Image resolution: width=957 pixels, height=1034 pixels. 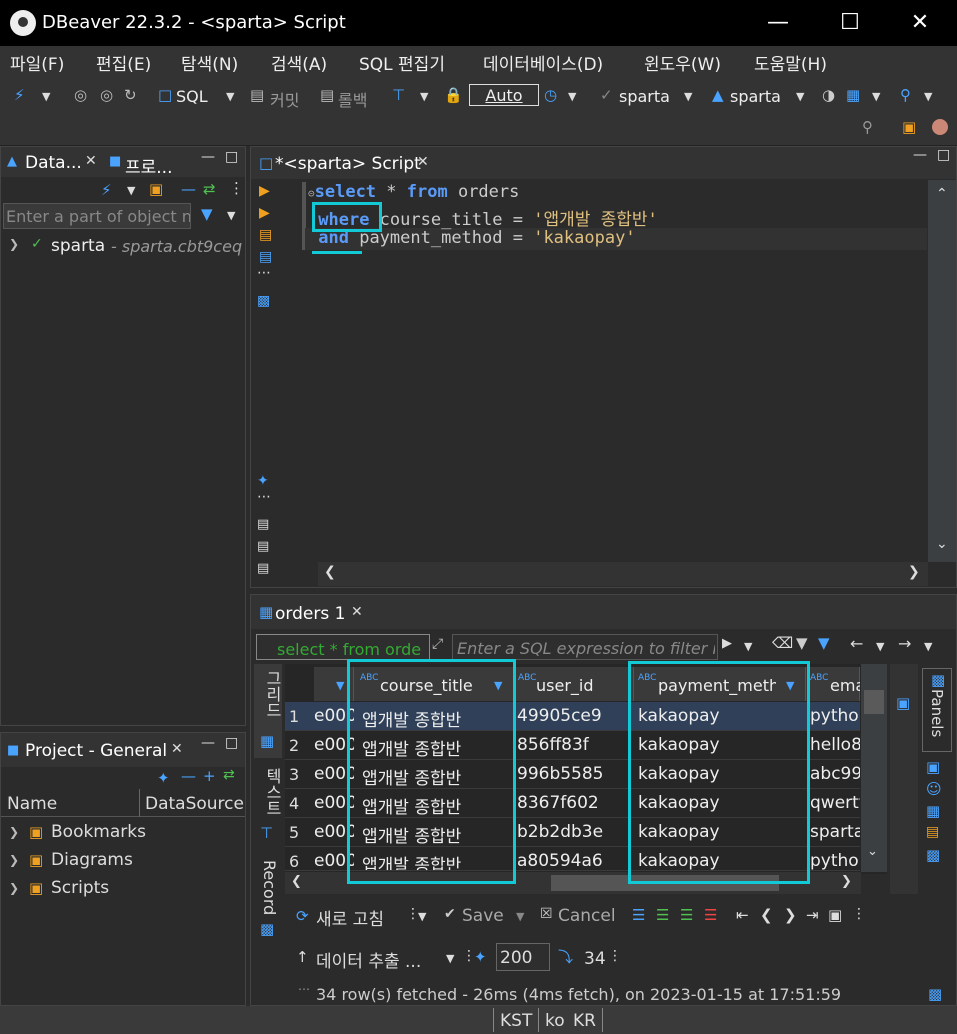 I want to click on tab-sparta-script: *<sparta> Script, so click(x=348, y=164).